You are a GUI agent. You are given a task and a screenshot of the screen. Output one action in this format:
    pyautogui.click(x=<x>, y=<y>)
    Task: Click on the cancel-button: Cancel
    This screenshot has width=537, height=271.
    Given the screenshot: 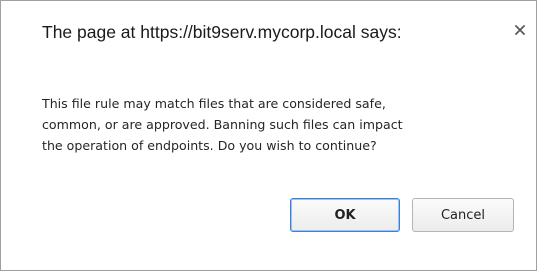 What is the action you would take?
    pyautogui.click(x=463, y=215)
    